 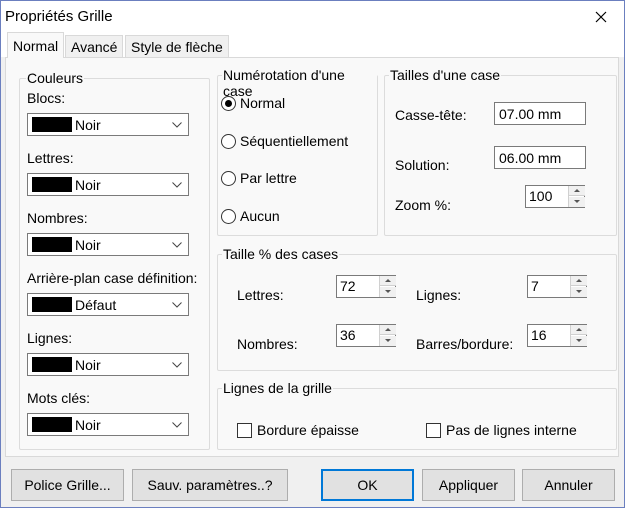 I want to click on lignes-grille-group: Lignes de la grille, so click(x=417, y=415).